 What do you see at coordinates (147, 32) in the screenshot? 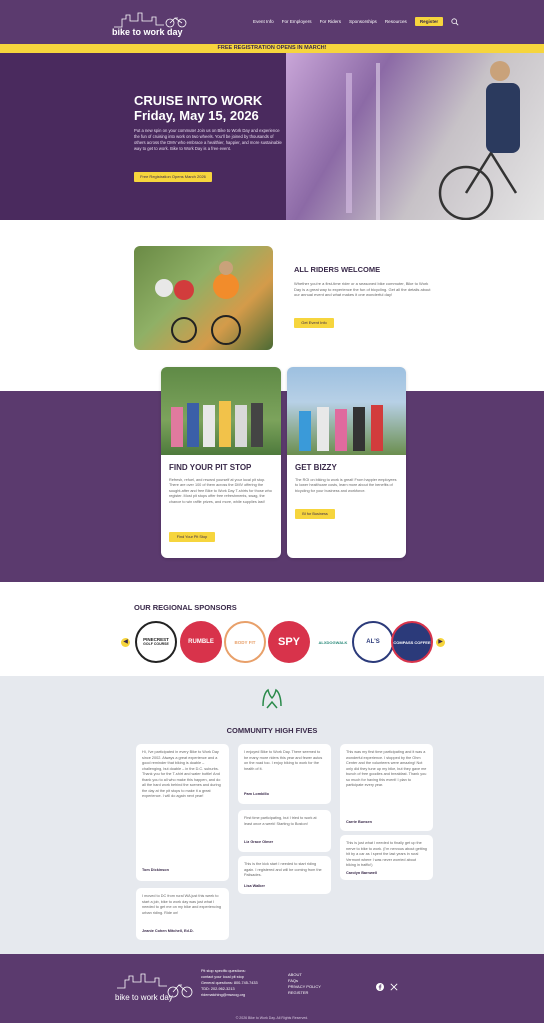
I see `logo-text: bike to work day` at bounding box center [147, 32].